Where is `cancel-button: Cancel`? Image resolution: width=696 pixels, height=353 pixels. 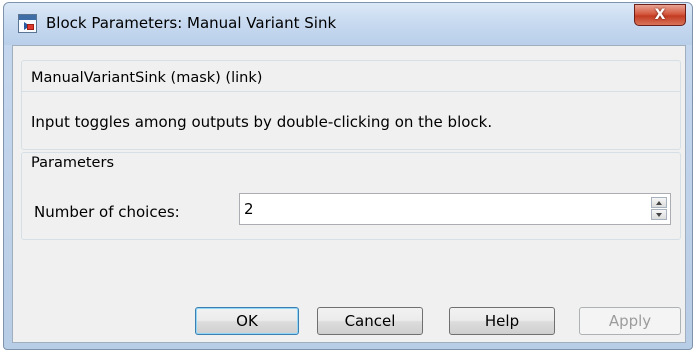 cancel-button: Cancel is located at coordinates (370, 321).